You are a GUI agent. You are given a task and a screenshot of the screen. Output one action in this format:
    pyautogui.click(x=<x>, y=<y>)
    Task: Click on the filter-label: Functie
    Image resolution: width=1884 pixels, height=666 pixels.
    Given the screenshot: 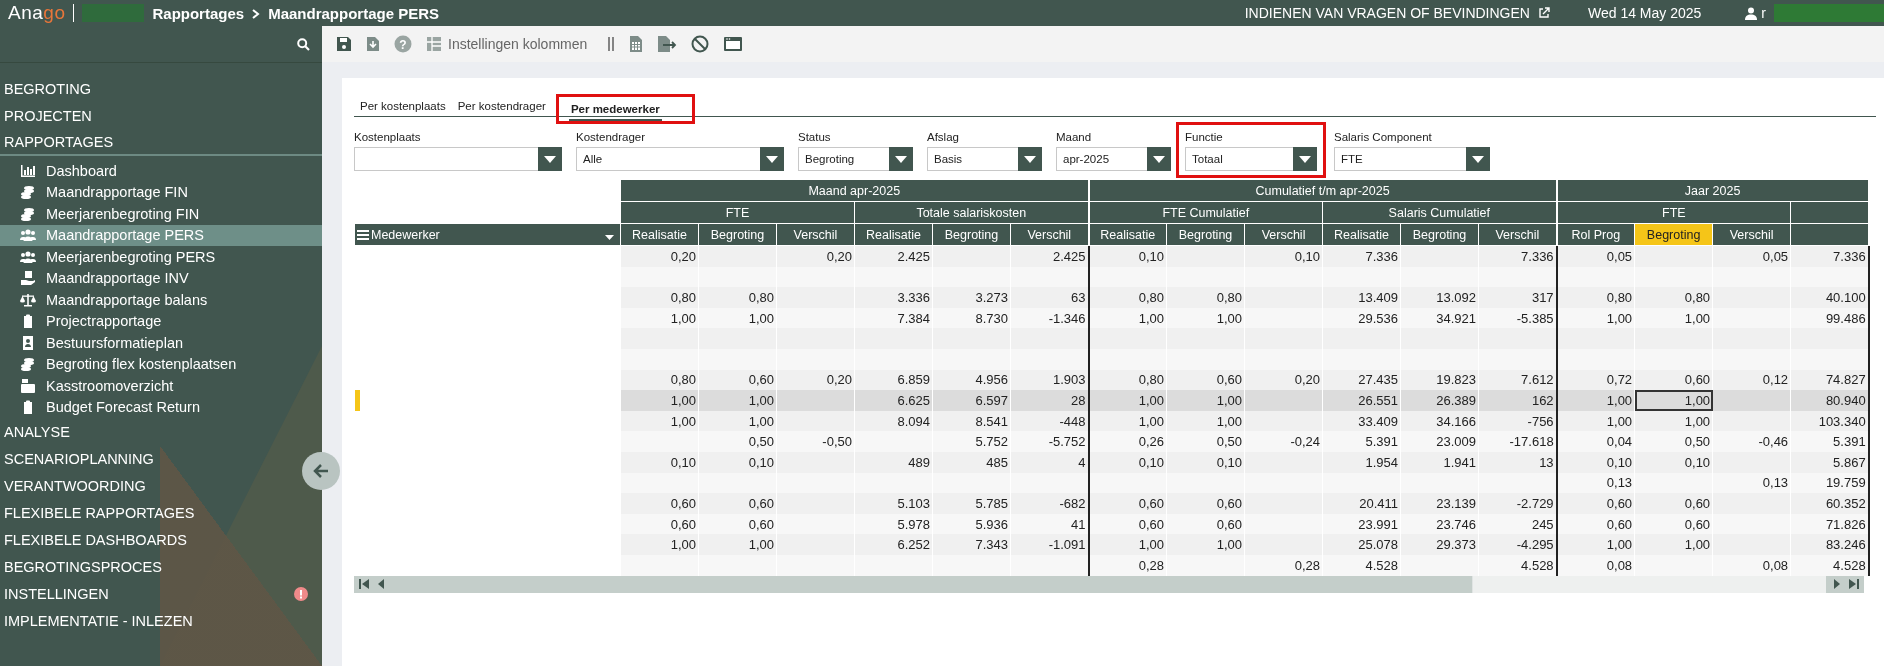 What is the action you would take?
    pyautogui.click(x=1204, y=137)
    